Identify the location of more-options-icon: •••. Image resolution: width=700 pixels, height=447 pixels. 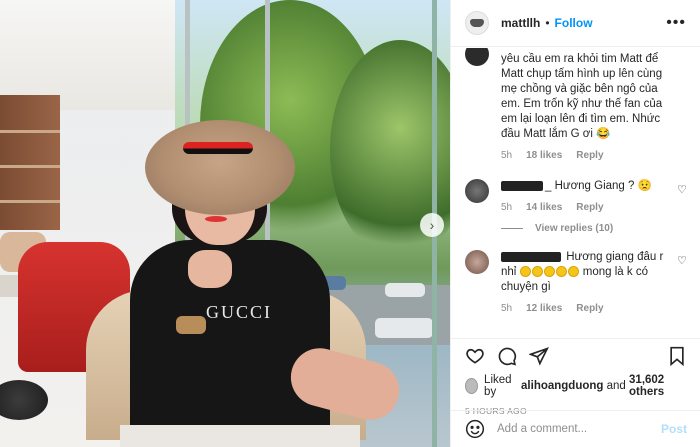
(676, 23).